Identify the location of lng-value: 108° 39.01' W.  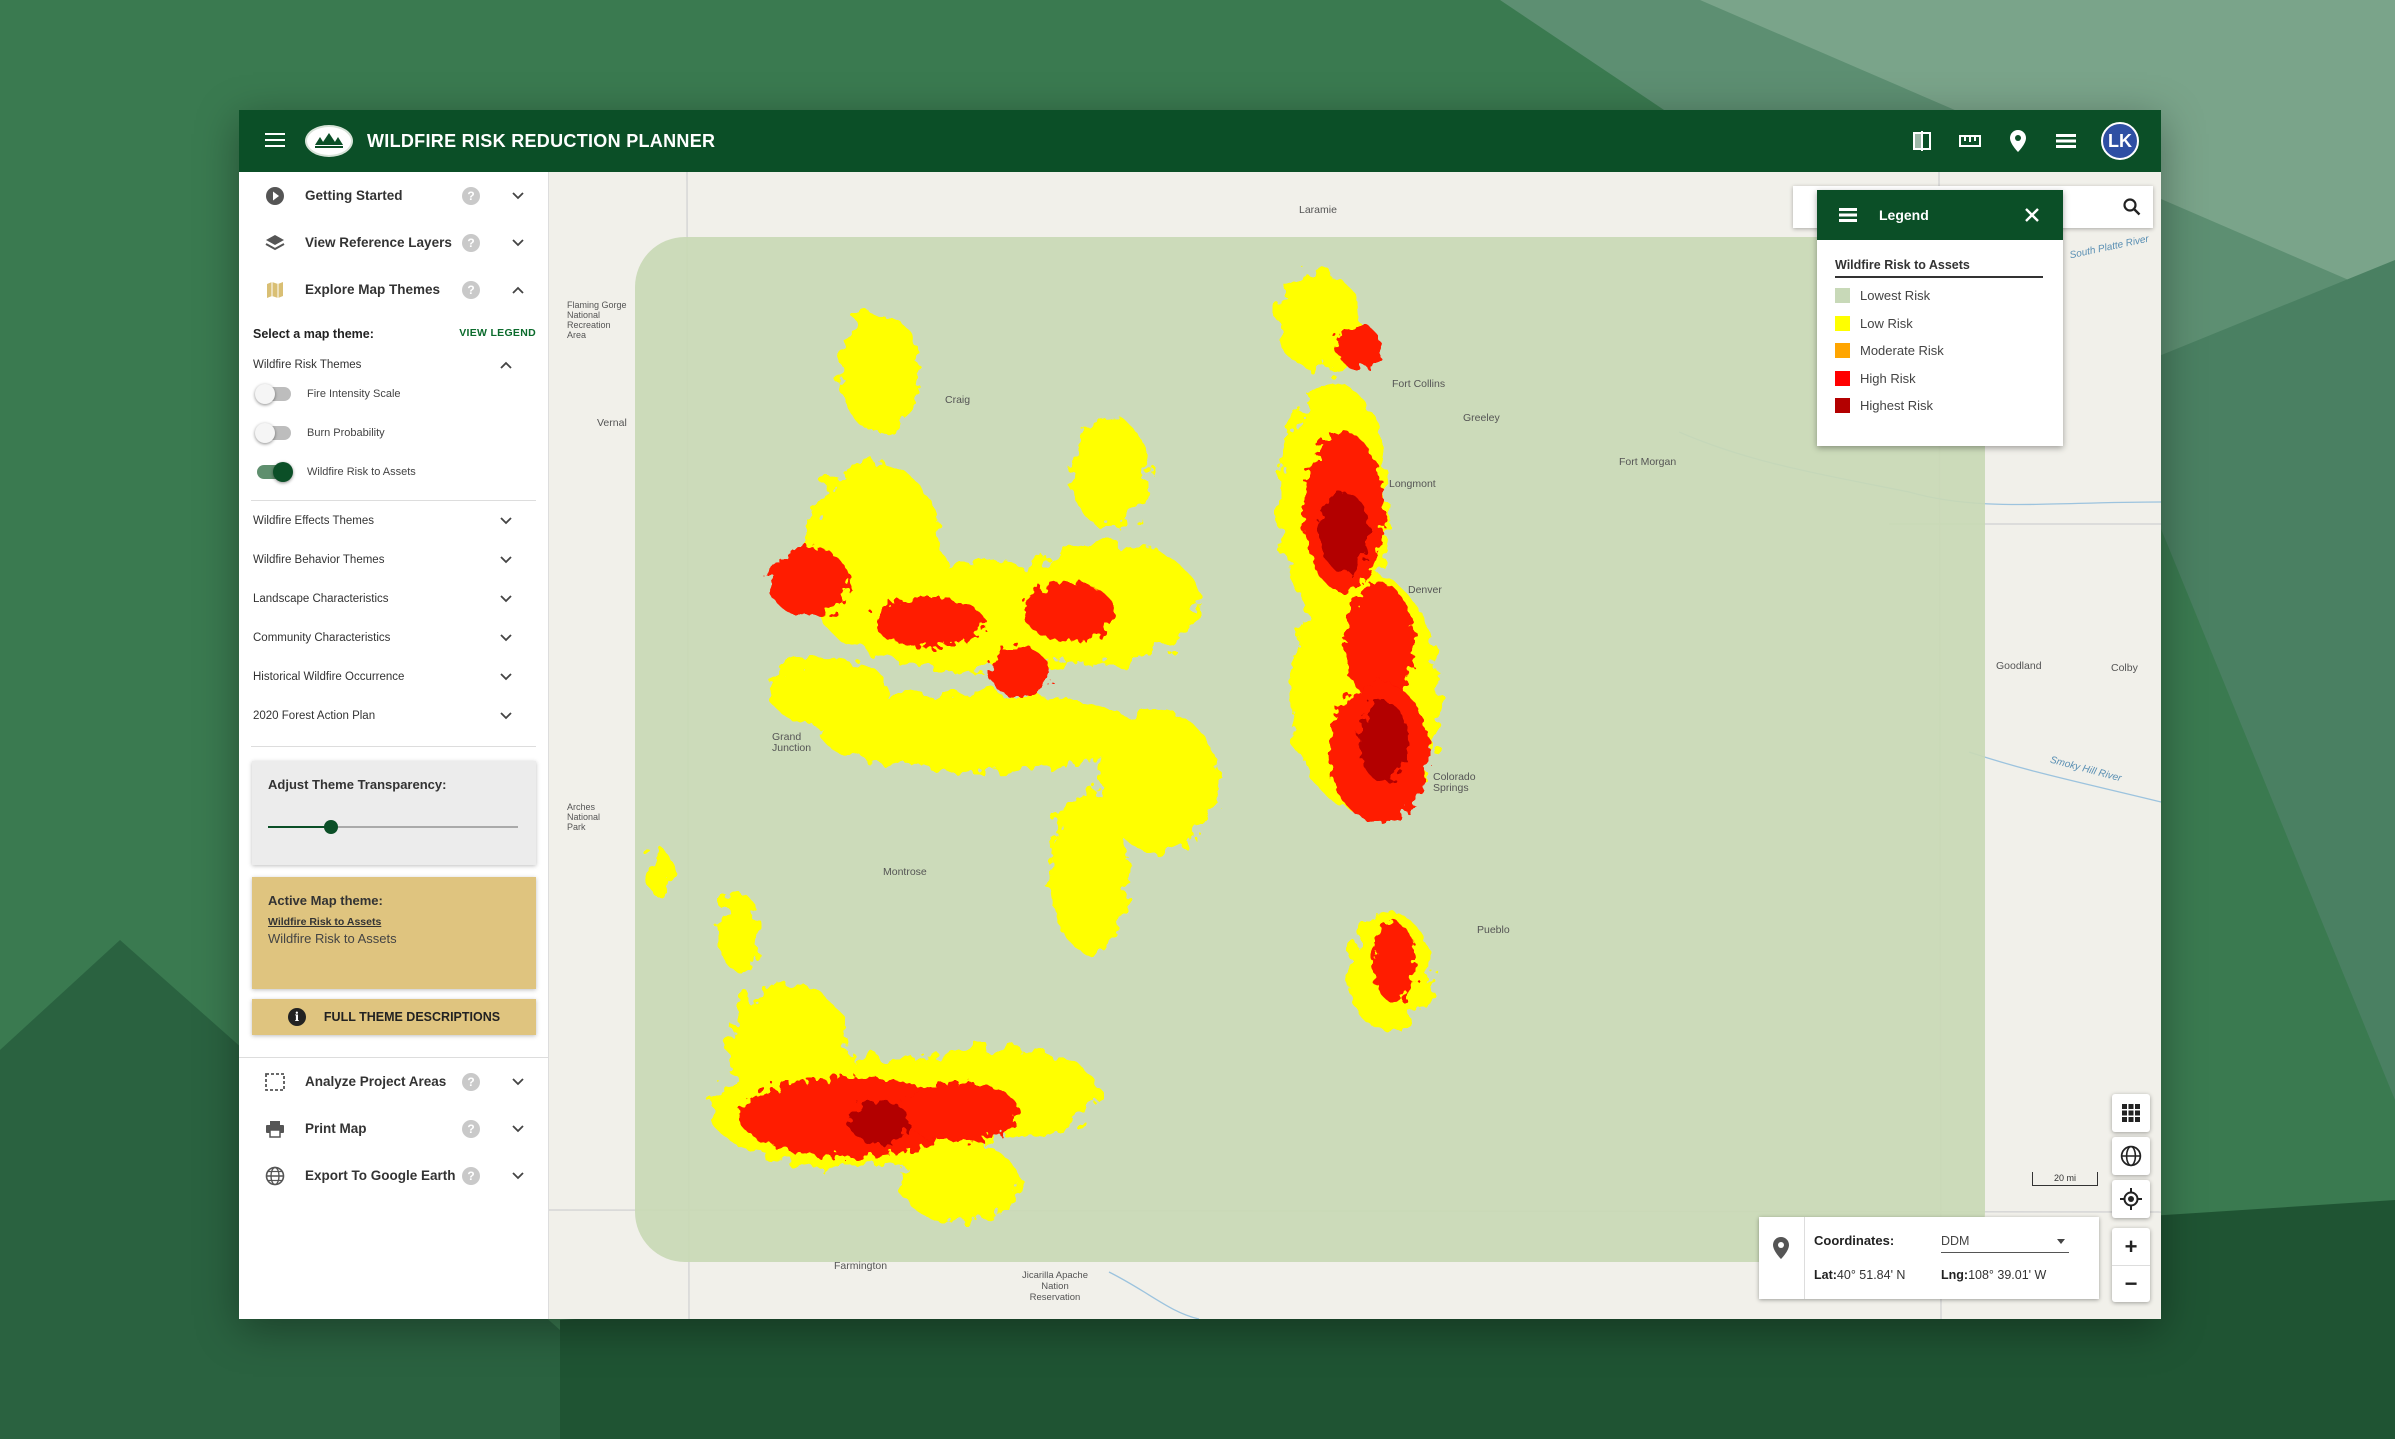
(2007, 1275).